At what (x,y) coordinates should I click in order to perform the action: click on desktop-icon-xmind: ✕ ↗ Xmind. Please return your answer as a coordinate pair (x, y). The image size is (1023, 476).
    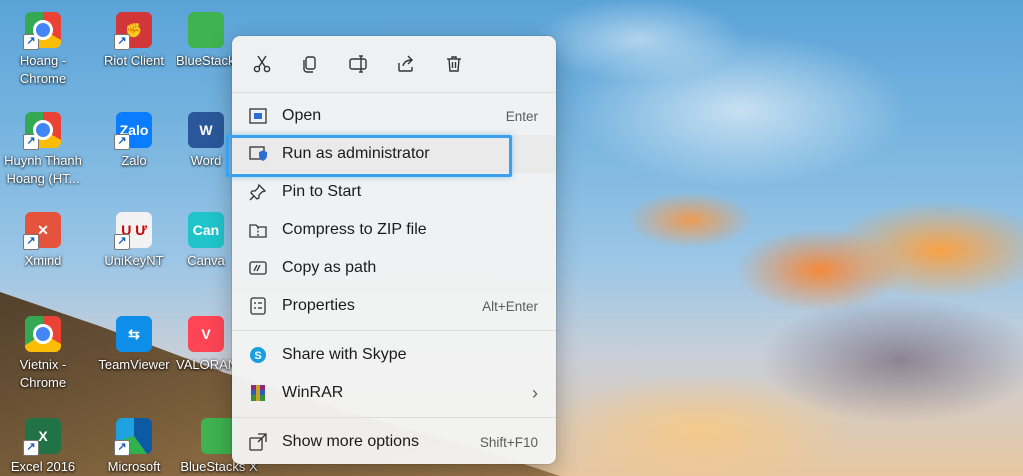
    Looking at the image, I should click on (43, 241).